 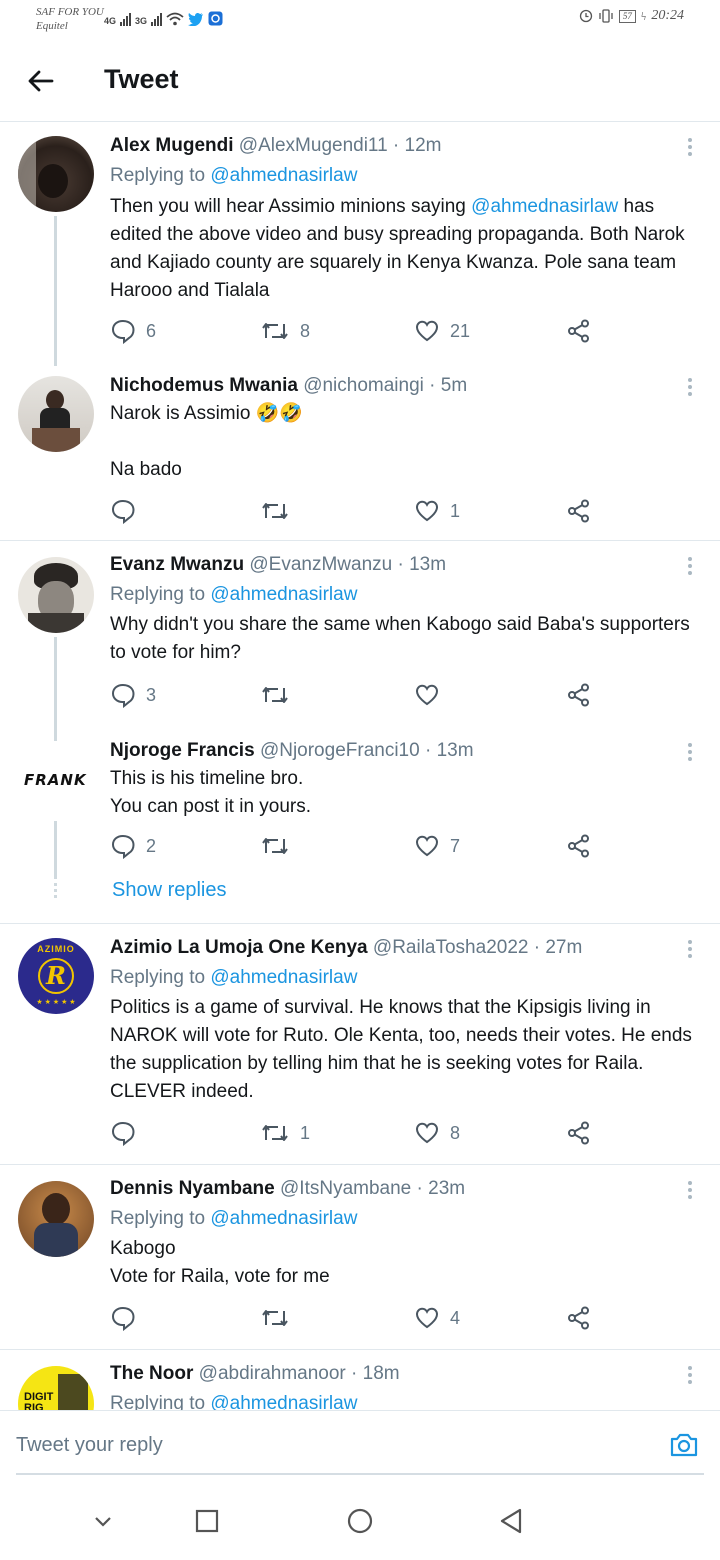 What do you see at coordinates (56, 1388) in the screenshot?
I see `avatar: DIGIT RIG` at bounding box center [56, 1388].